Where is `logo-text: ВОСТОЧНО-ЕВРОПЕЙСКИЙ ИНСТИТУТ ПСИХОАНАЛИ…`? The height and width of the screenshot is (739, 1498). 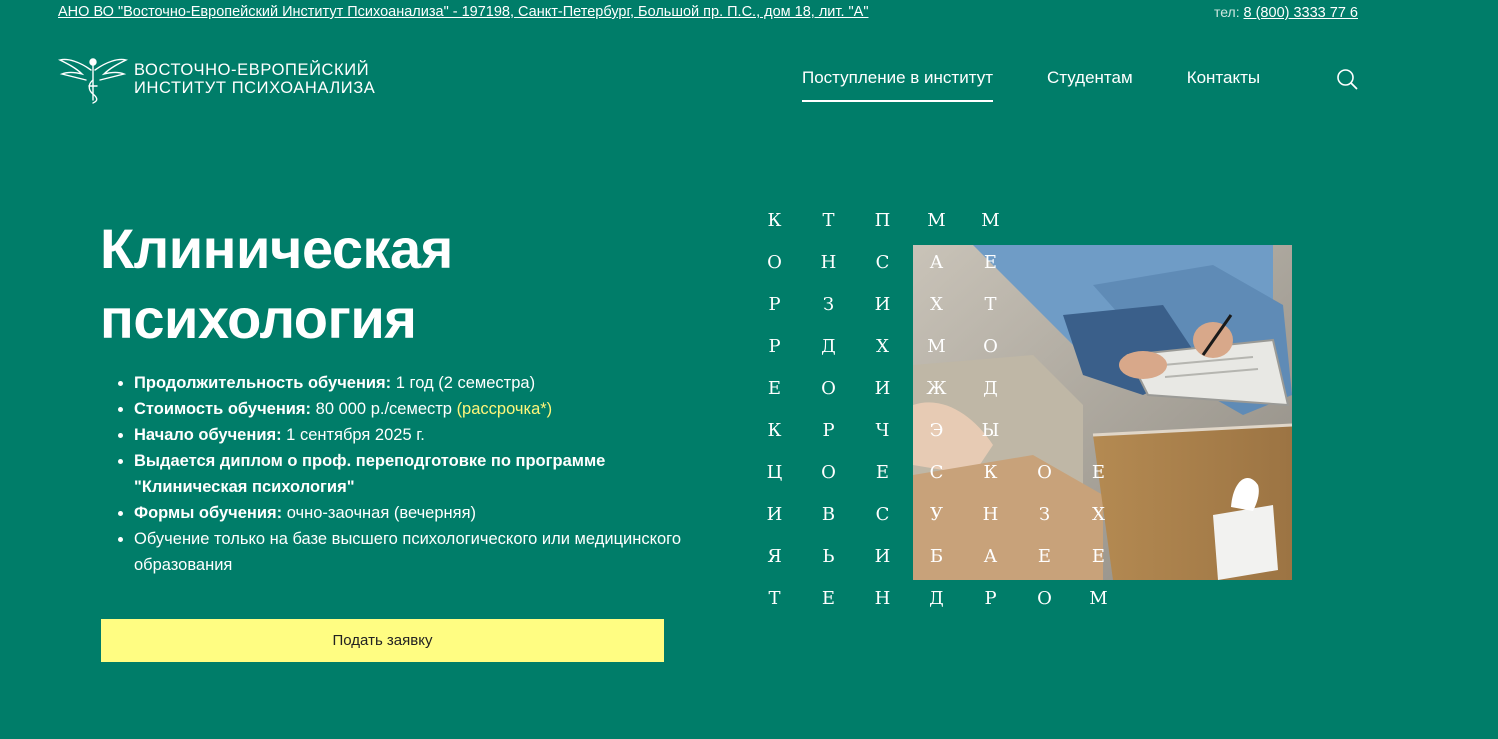
logo-text: ВОСТОЧНО-ЕВРОПЕЙСКИЙ ИНСТИТУТ ПСИХОАНАЛИ… is located at coordinates (254, 79).